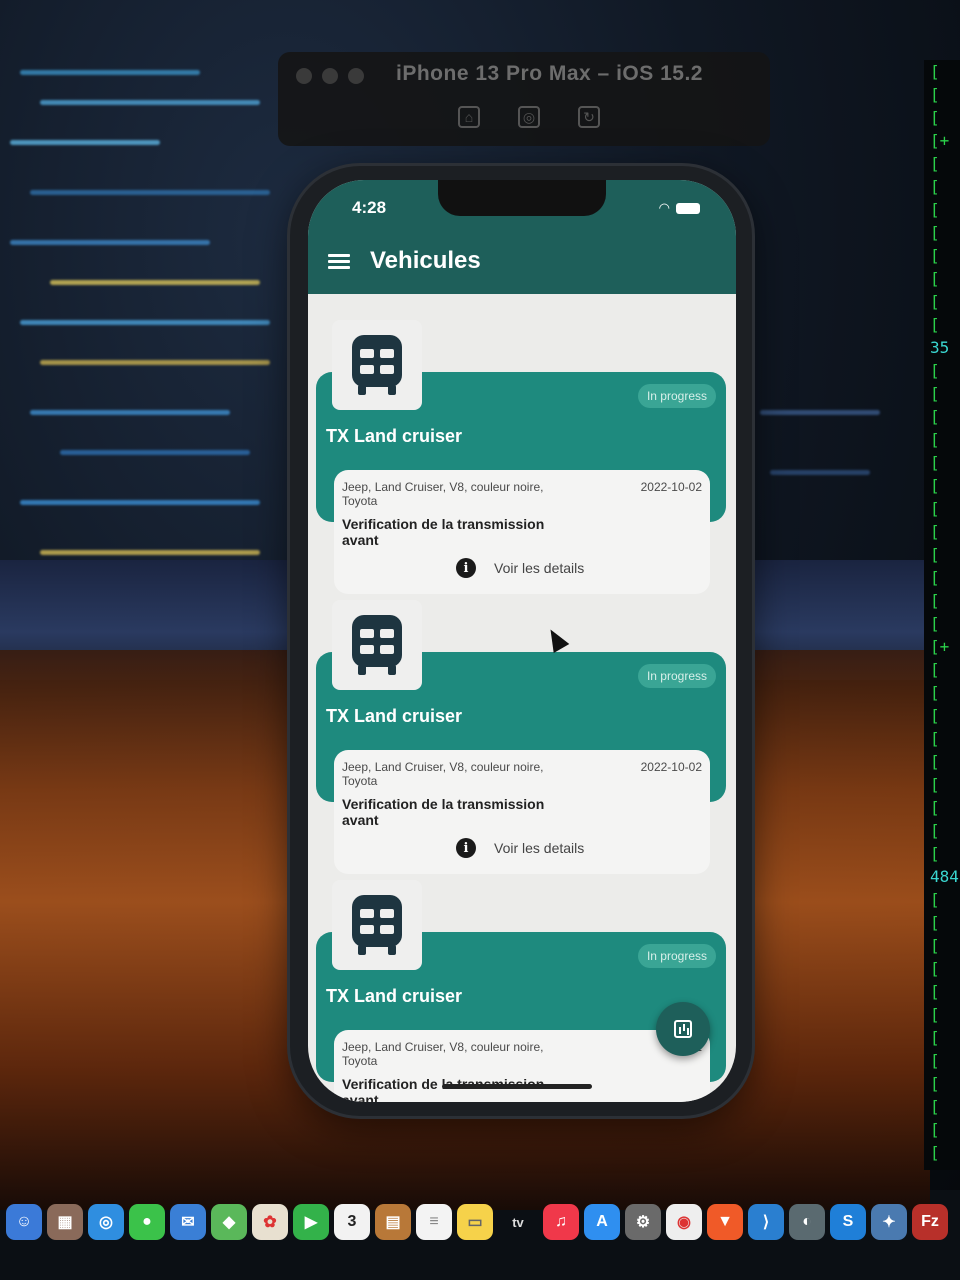 This screenshot has height=1280, width=960. I want to click on system-preferences-icon: ⚙, so click(643, 1222).